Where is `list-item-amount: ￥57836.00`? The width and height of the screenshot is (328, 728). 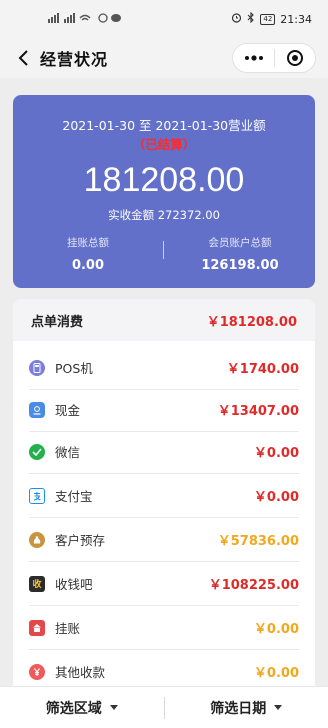
list-item-amount: ￥57836.00 is located at coordinates (258, 541).